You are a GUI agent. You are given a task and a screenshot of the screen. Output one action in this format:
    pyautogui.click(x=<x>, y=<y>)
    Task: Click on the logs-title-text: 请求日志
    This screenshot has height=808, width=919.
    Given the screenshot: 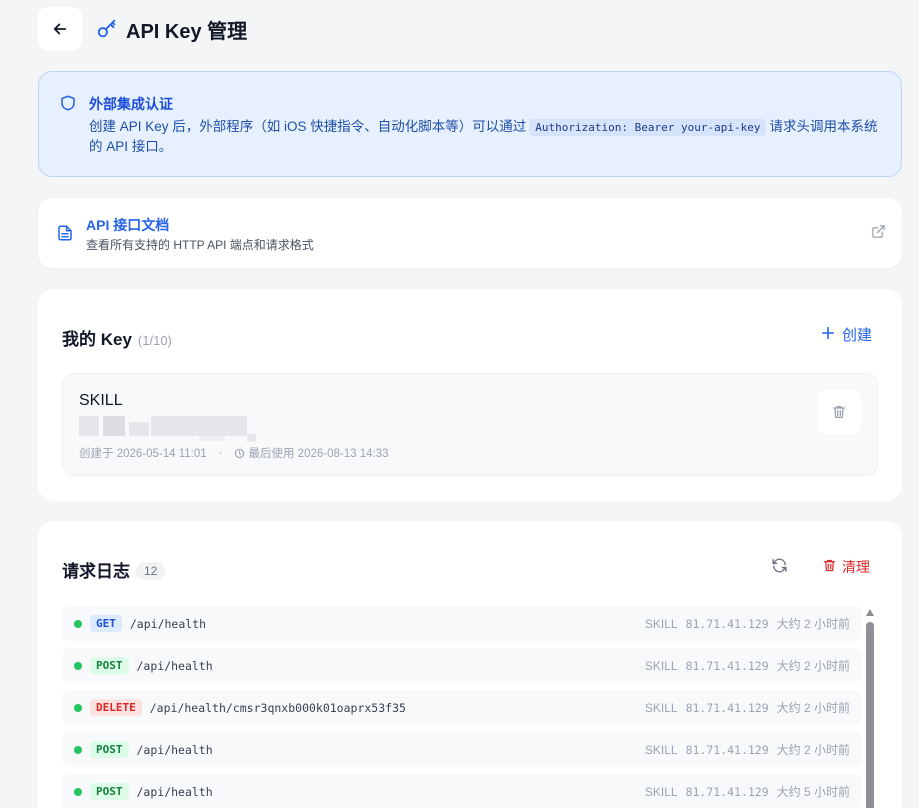 What is the action you would take?
    pyautogui.click(x=96, y=571)
    